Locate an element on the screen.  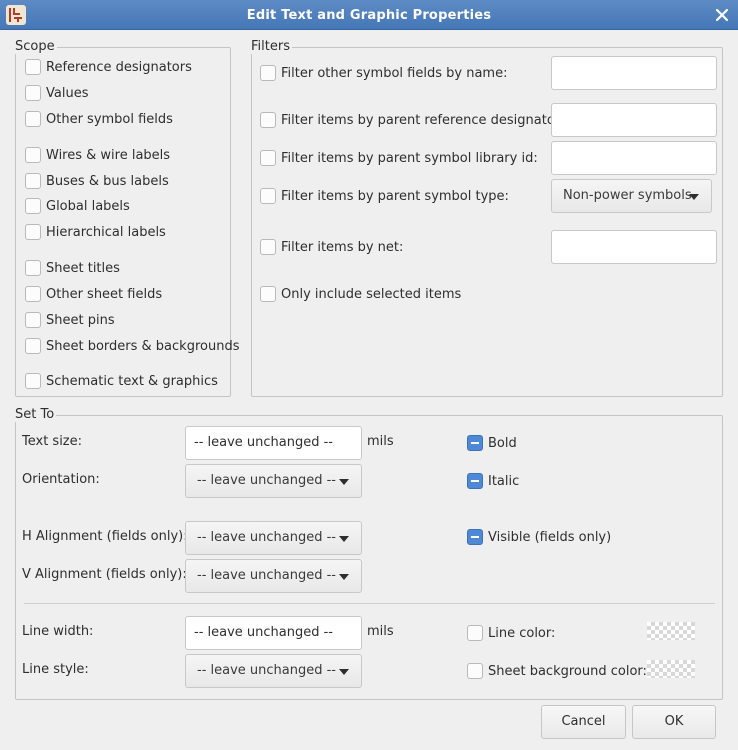
set-to-divider is located at coordinates (369, 603).